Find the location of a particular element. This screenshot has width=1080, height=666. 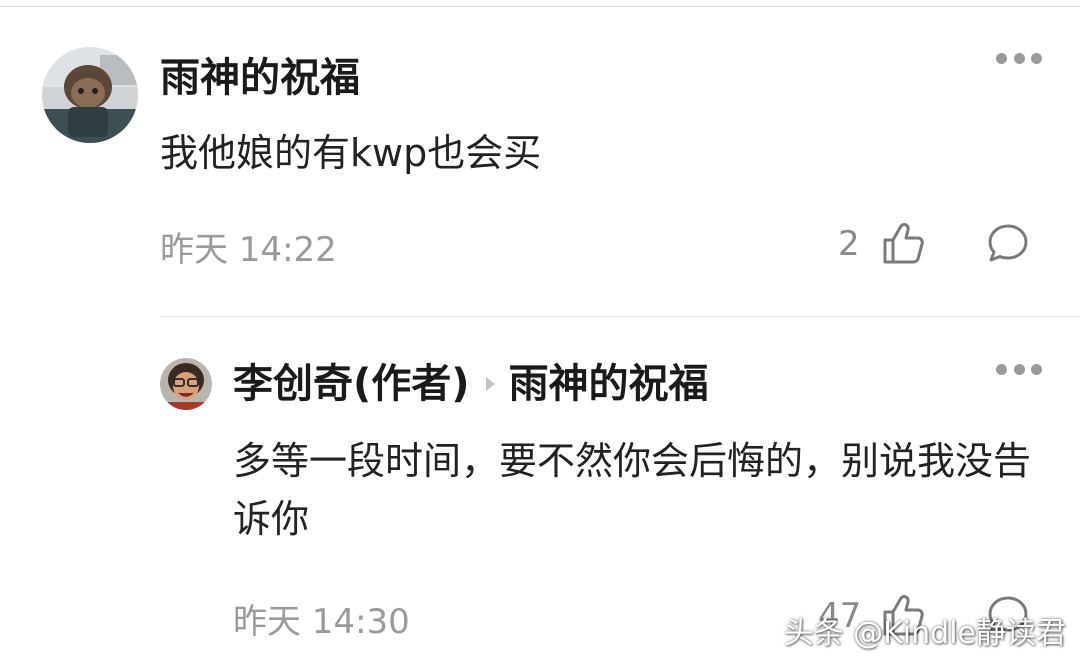

user-avatar-image is located at coordinates (90, 95).